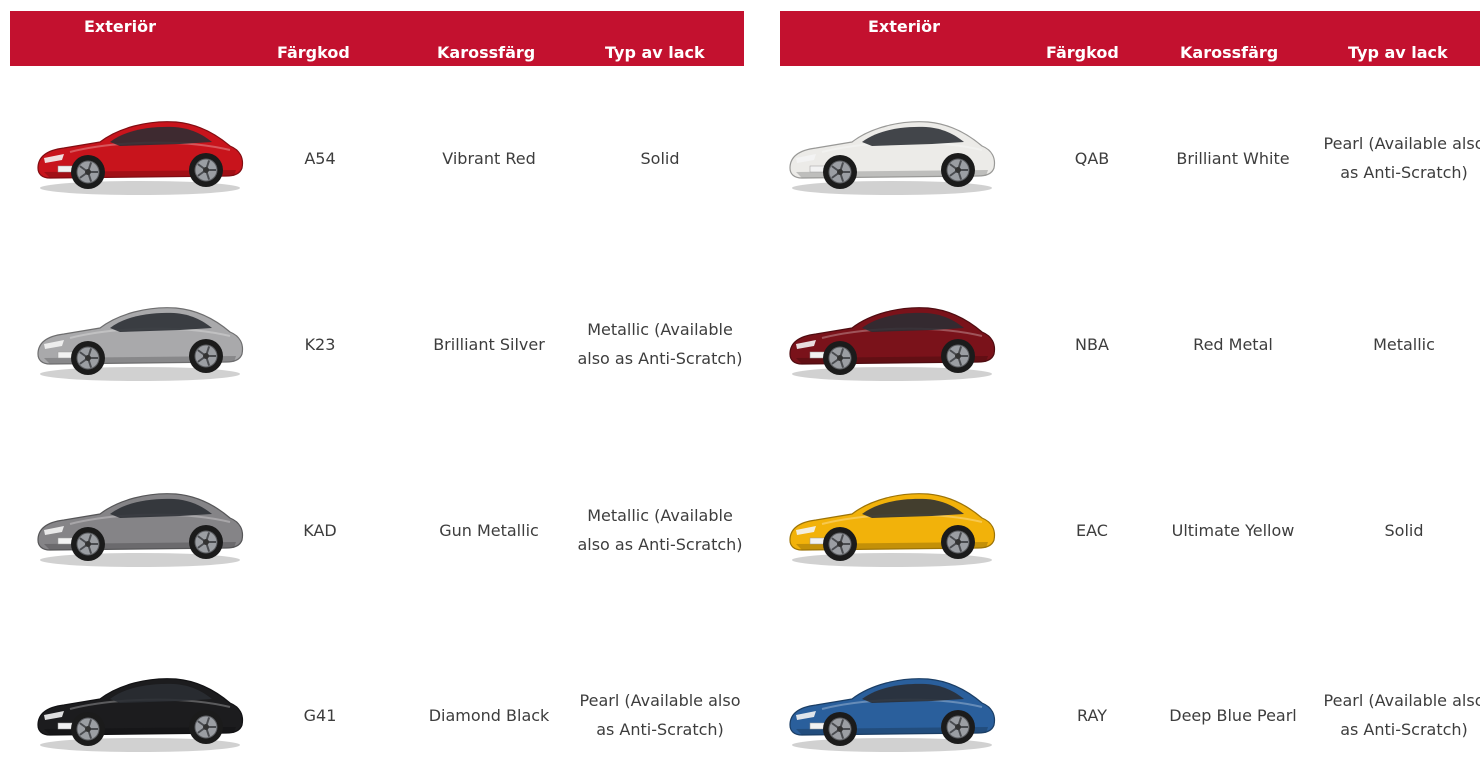  What do you see at coordinates (140, 715) in the screenshot?
I see `car-black-icon` at bounding box center [140, 715].